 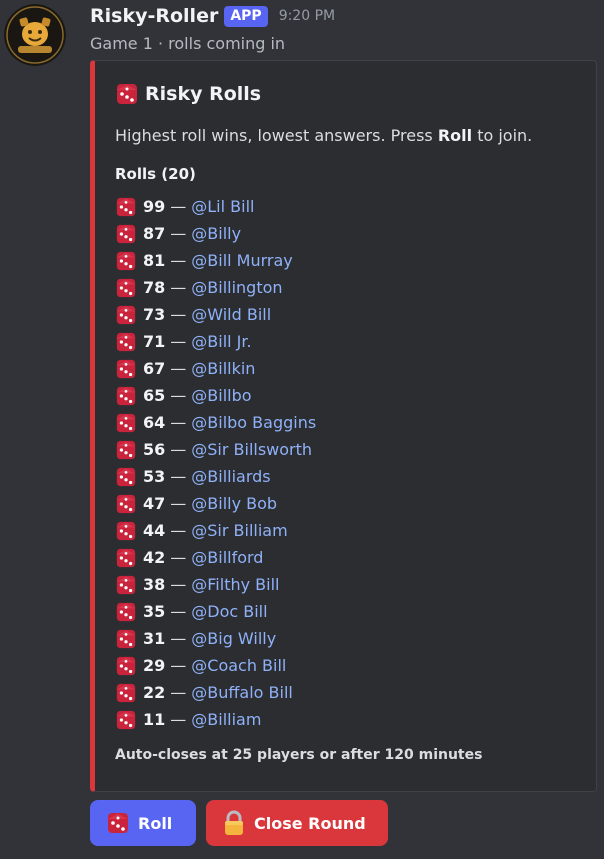 What do you see at coordinates (154, 557) in the screenshot?
I see `roll-value: 42` at bounding box center [154, 557].